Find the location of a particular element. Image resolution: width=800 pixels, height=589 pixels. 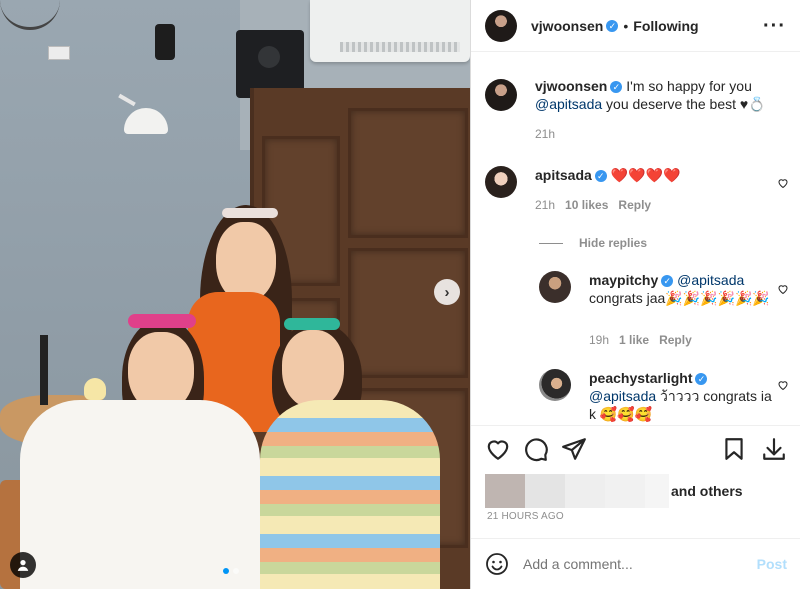

commenter-avatar is located at coordinates (501, 182).